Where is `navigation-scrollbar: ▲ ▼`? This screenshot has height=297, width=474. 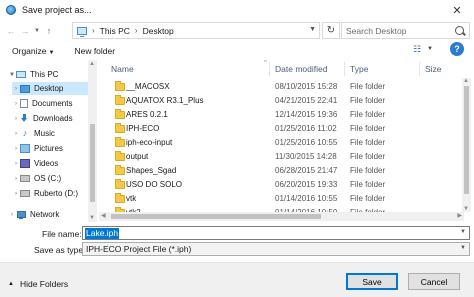 navigation-scrollbar: ▲ ▼ is located at coordinates (92, 141).